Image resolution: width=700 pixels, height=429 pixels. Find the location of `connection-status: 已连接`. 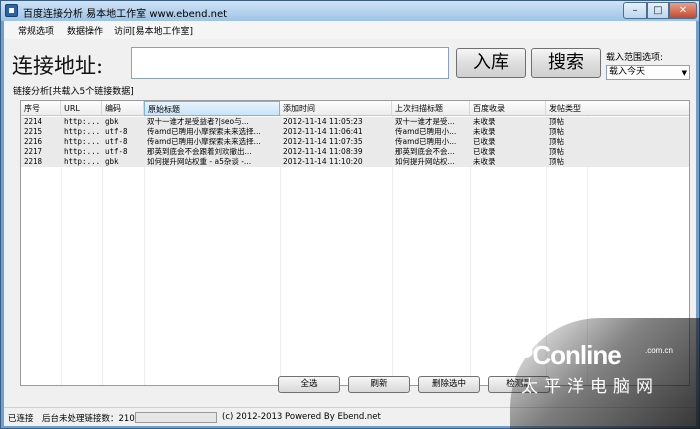

connection-status: 已连接 is located at coordinates (21, 419).